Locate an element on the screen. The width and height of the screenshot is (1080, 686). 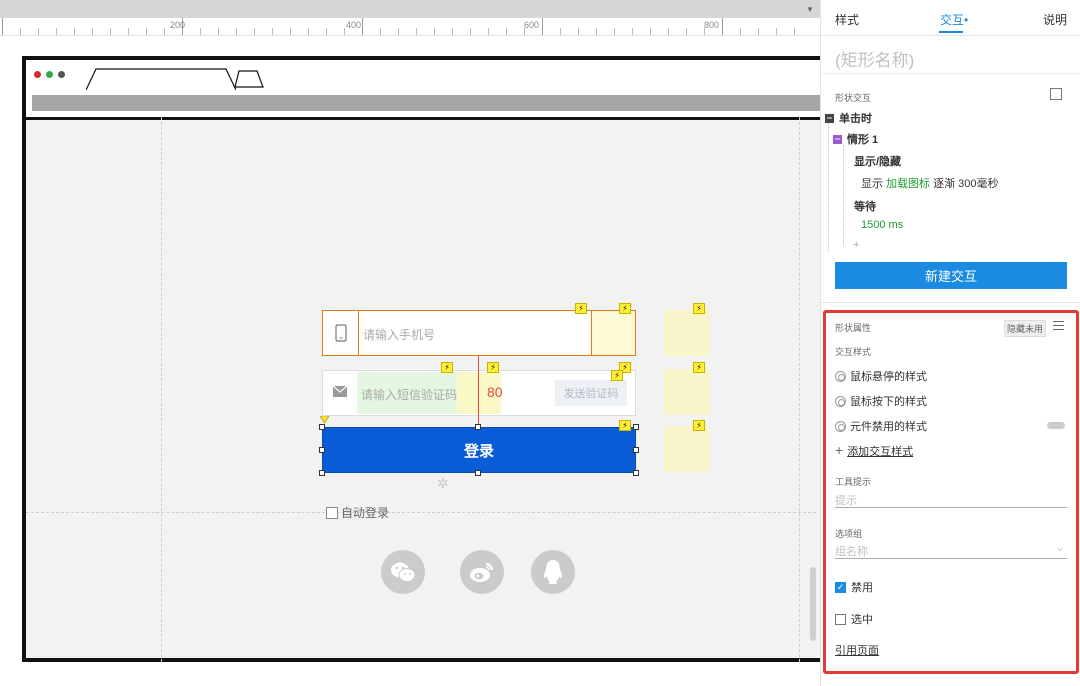
phone-icon is located at coordinates (340, 333).